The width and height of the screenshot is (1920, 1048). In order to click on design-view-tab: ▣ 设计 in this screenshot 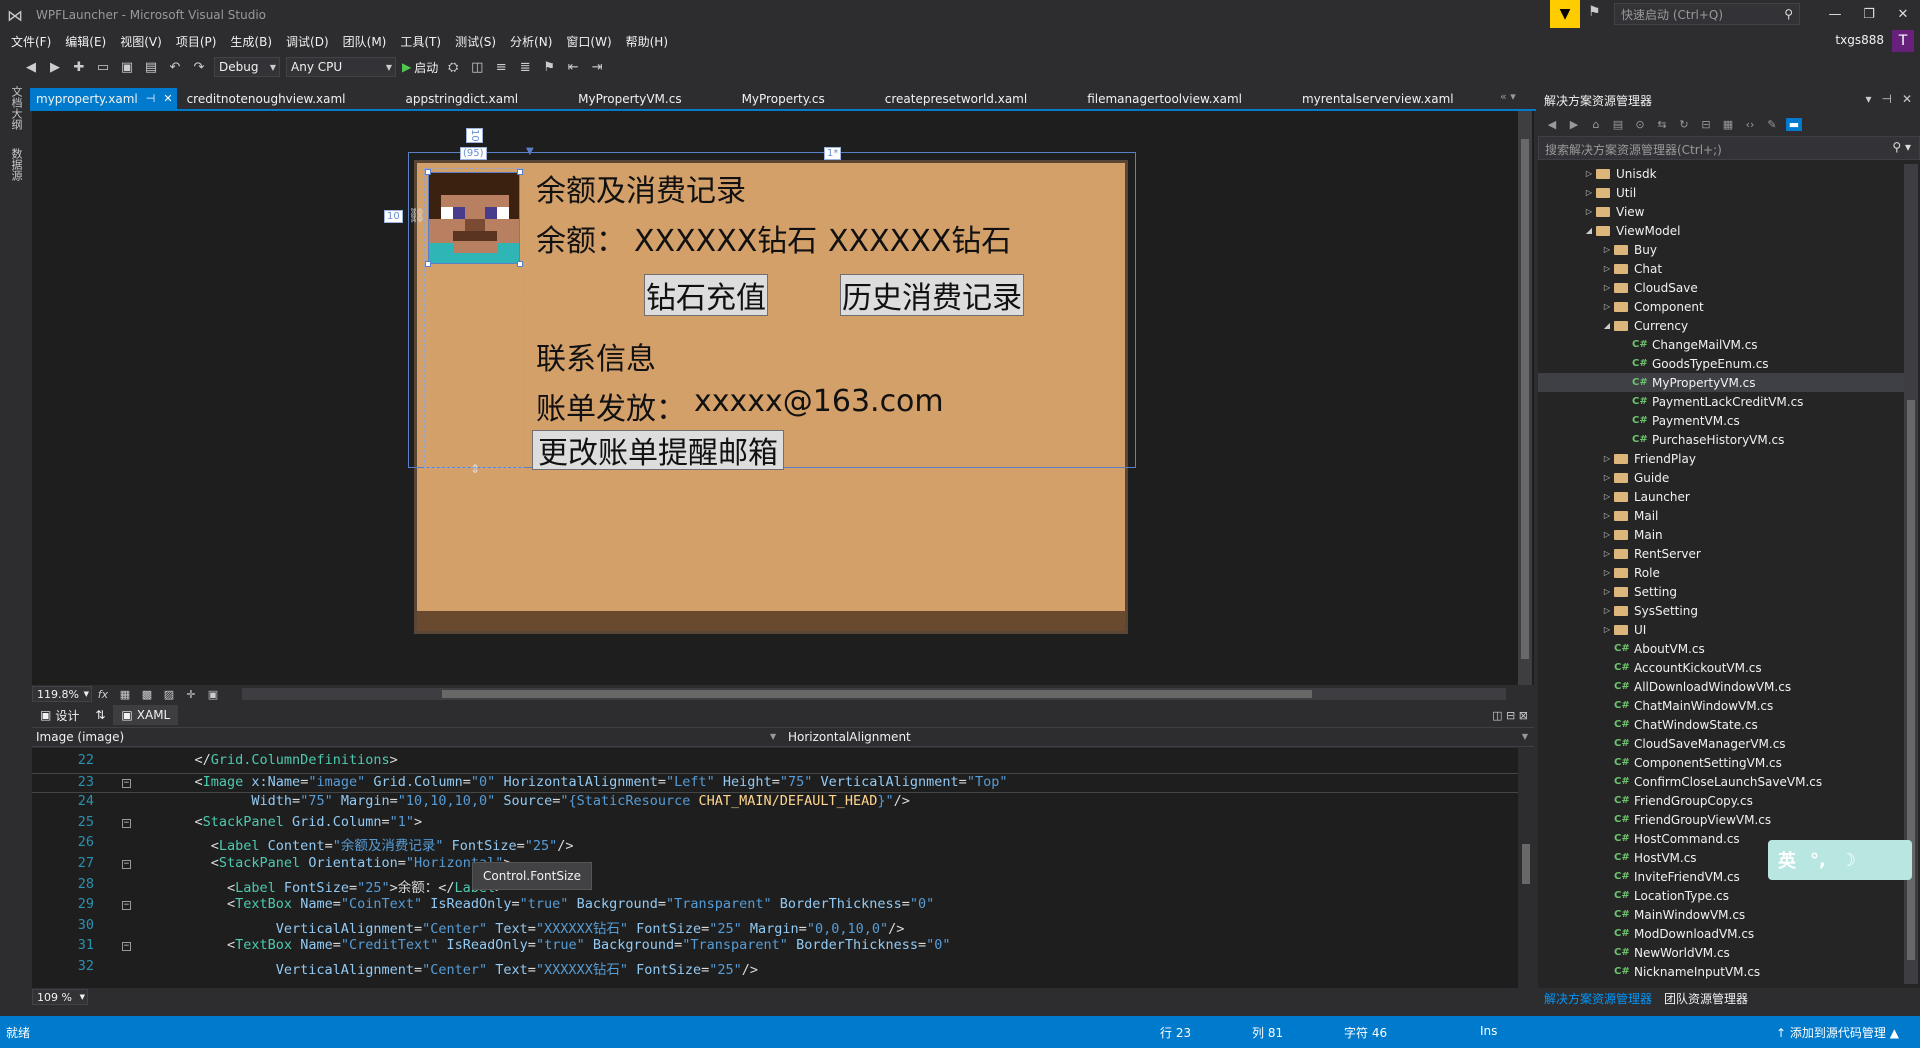, I will do `click(59, 715)`.